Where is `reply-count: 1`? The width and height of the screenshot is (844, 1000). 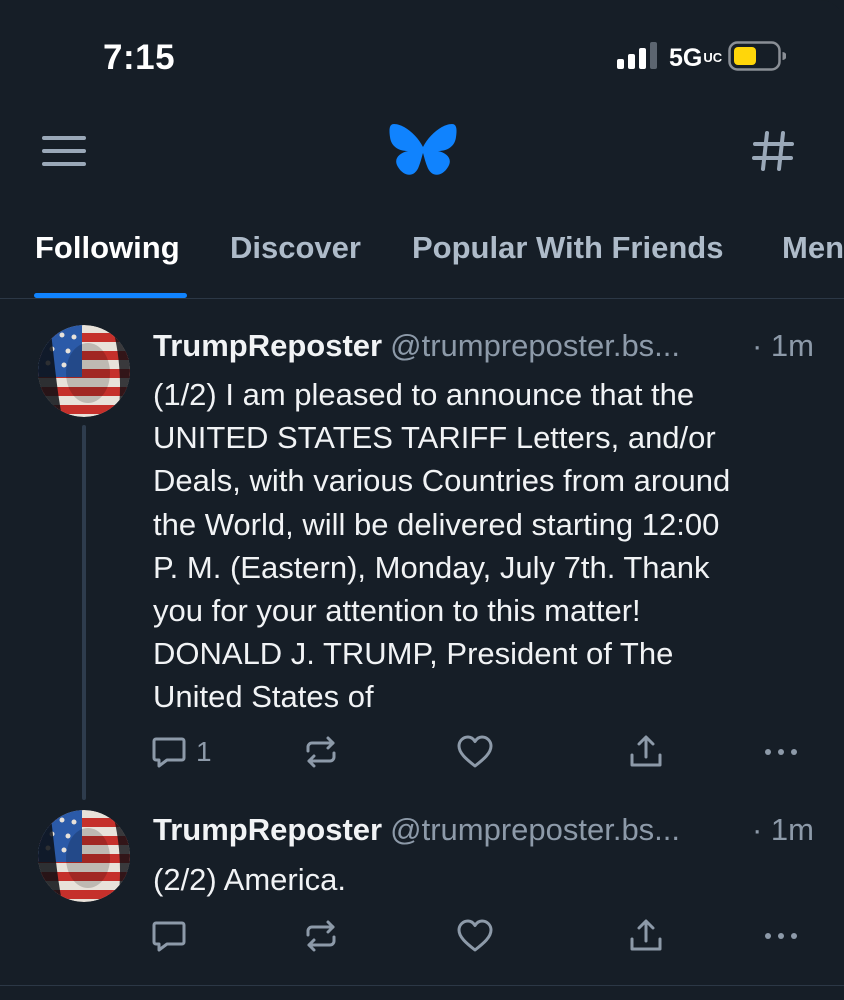
reply-count: 1 is located at coordinates (204, 751).